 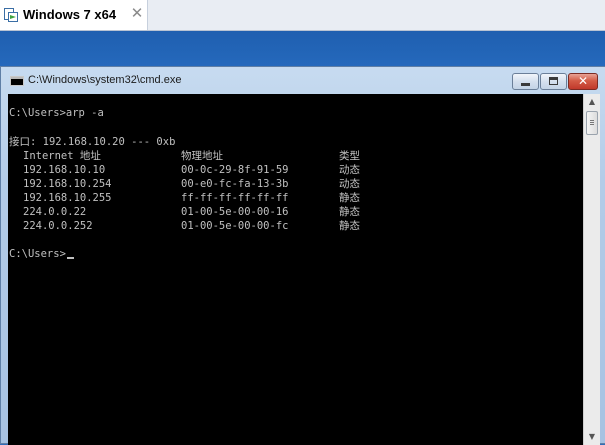 I want to click on interface-line: 接口: 192.168.10.20 --- 0xb, so click(x=92, y=142).